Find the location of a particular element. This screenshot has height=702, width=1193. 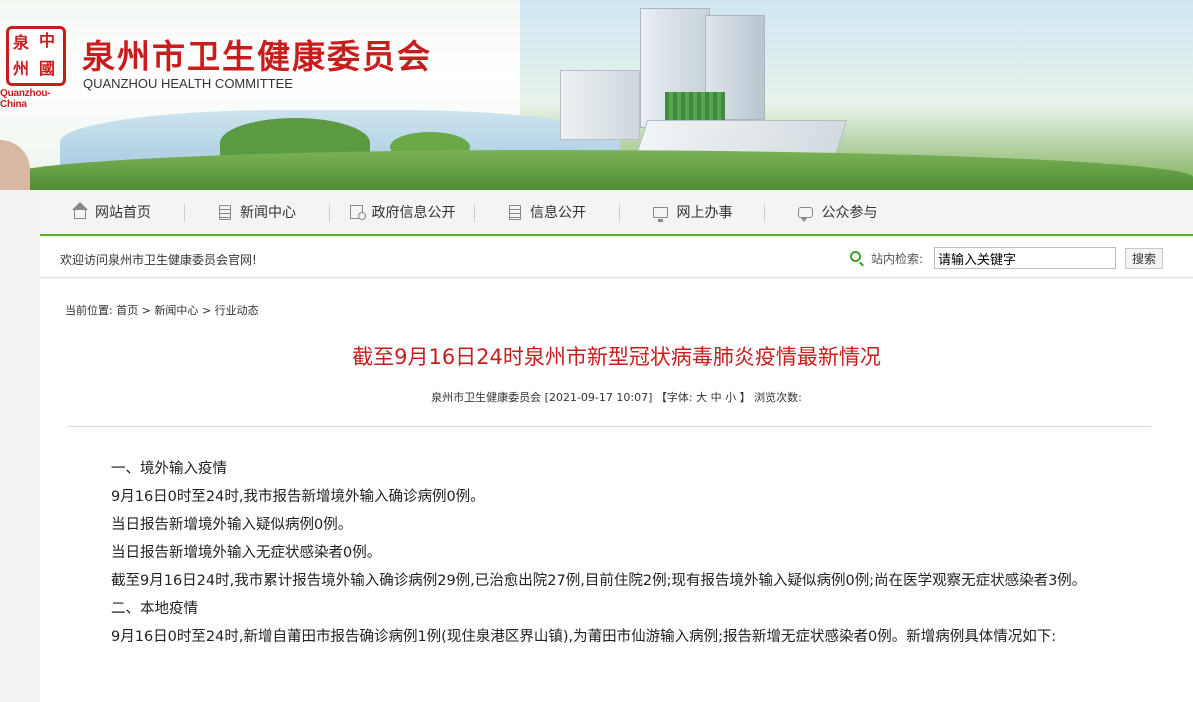

nav-item-label: 新闻中心 is located at coordinates (268, 213).